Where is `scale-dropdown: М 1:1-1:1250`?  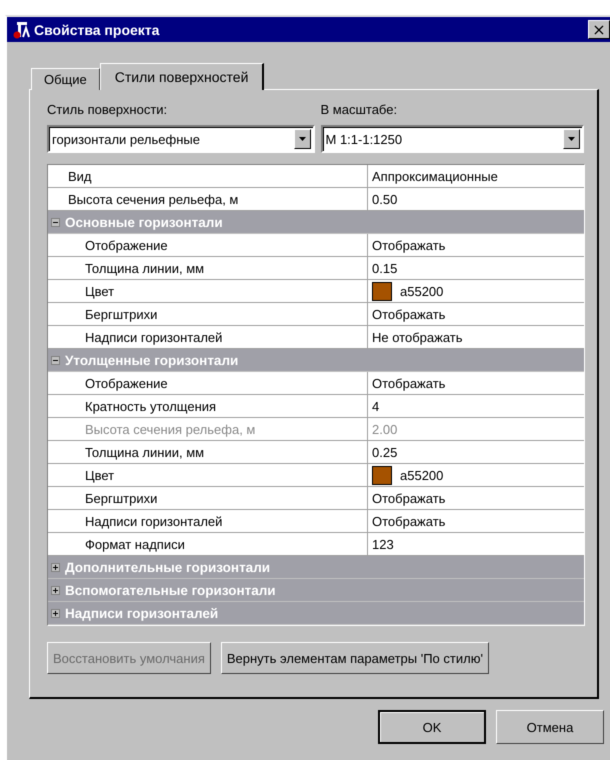 scale-dropdown: М 1:1-1:1250 is located at coordinates (452, 139).